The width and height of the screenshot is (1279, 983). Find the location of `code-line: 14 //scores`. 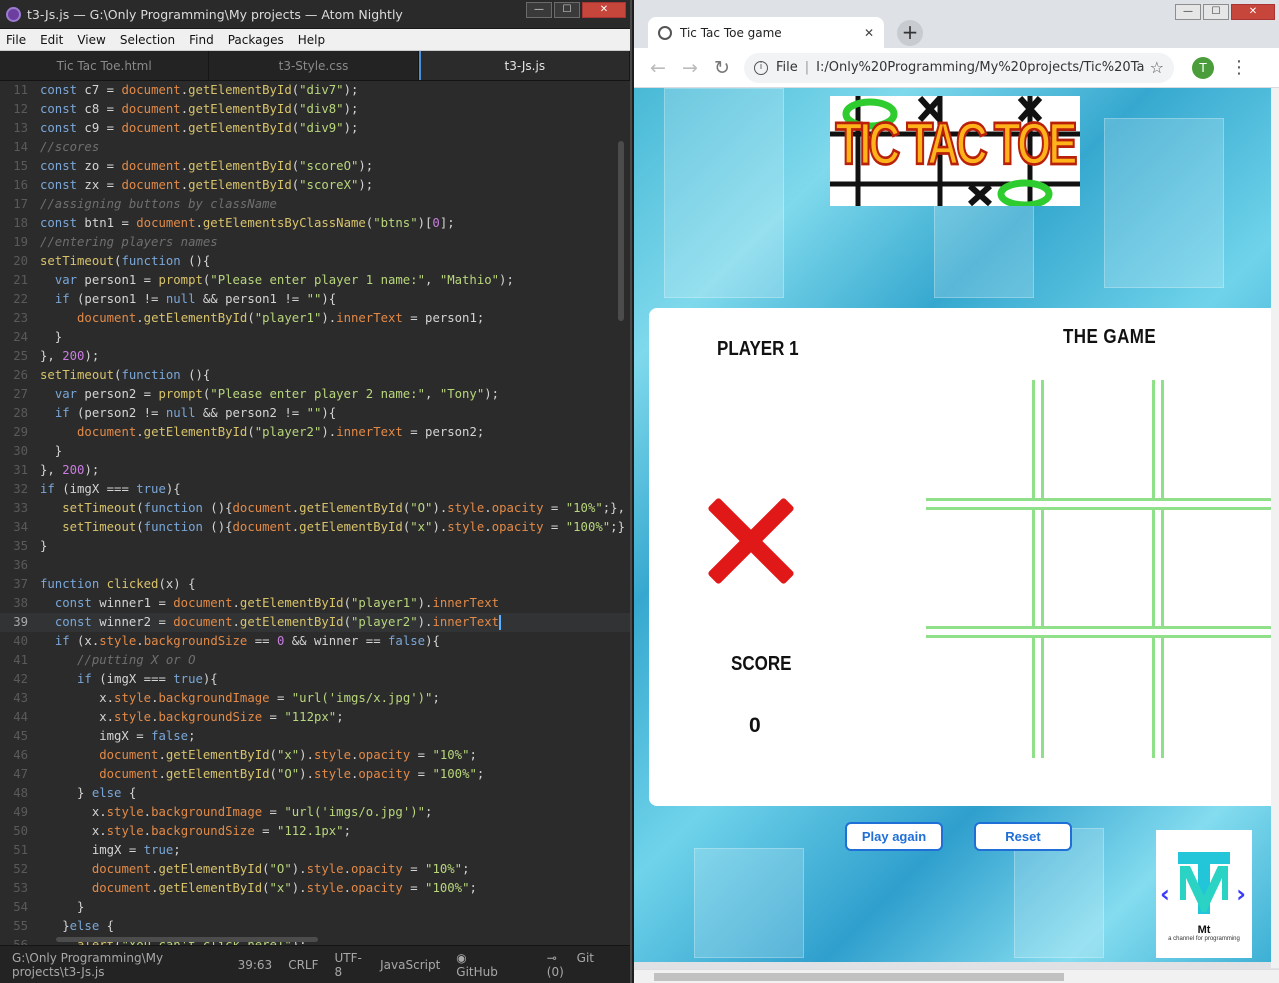

code-line: 14 //scores is located at coordinates (315, 147).